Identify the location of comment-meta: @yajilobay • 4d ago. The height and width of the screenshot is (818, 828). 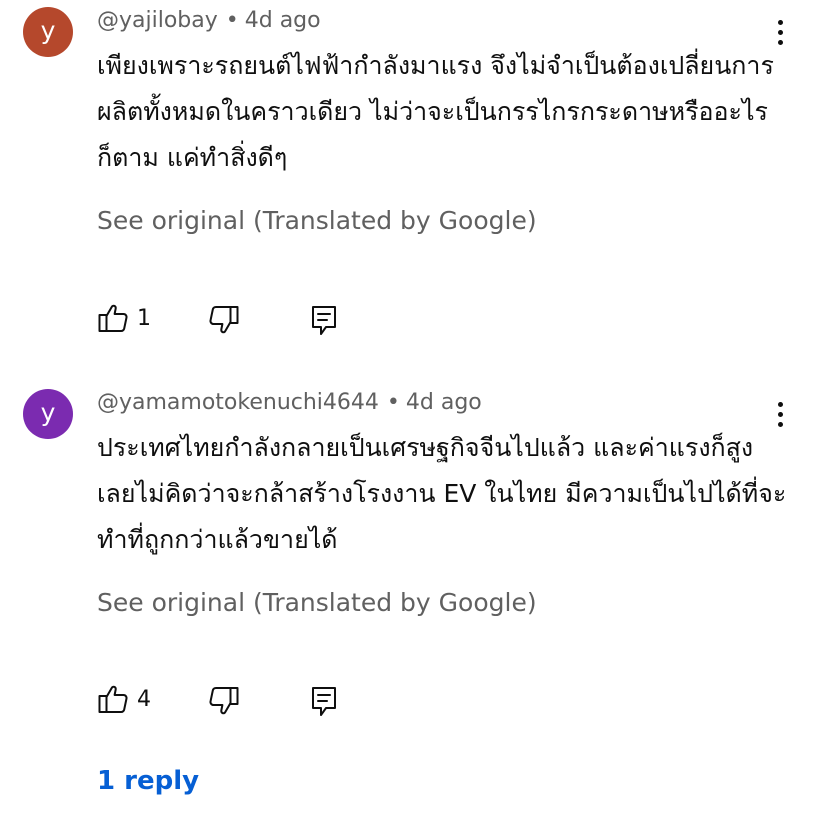
(209, 20).